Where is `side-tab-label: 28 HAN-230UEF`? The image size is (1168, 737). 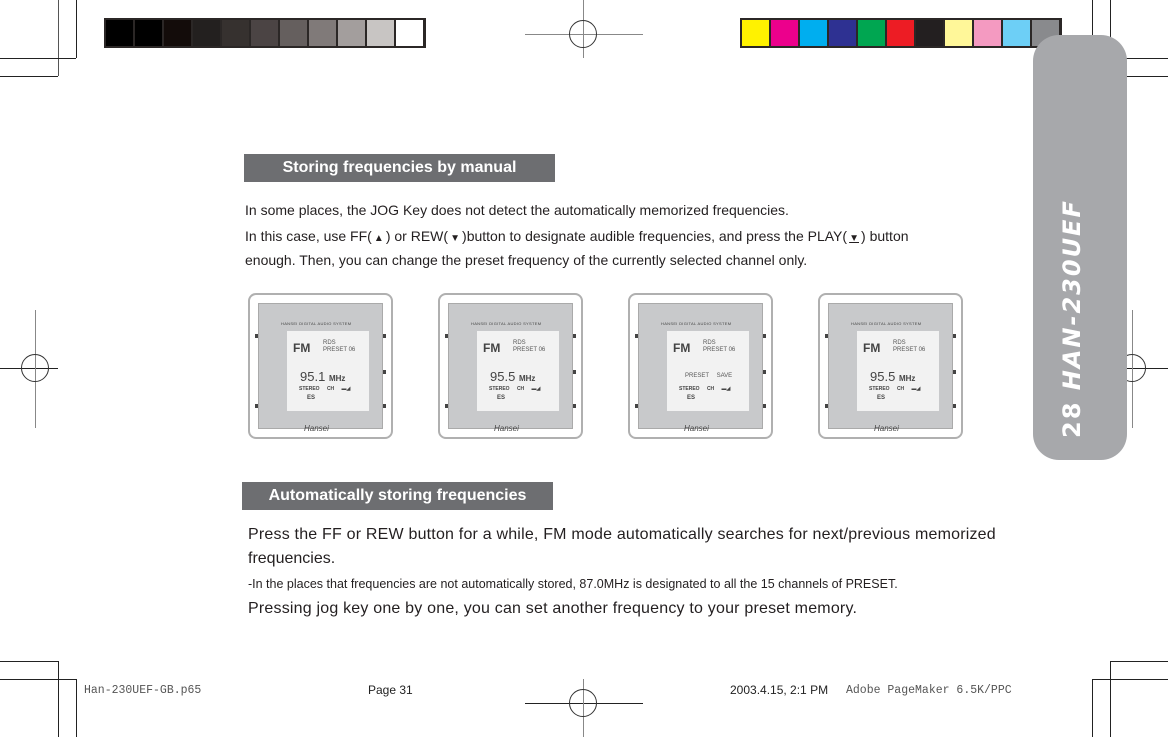 side-tab-label: 28 HAN-230UEF is located at coordinates (1072, 318).